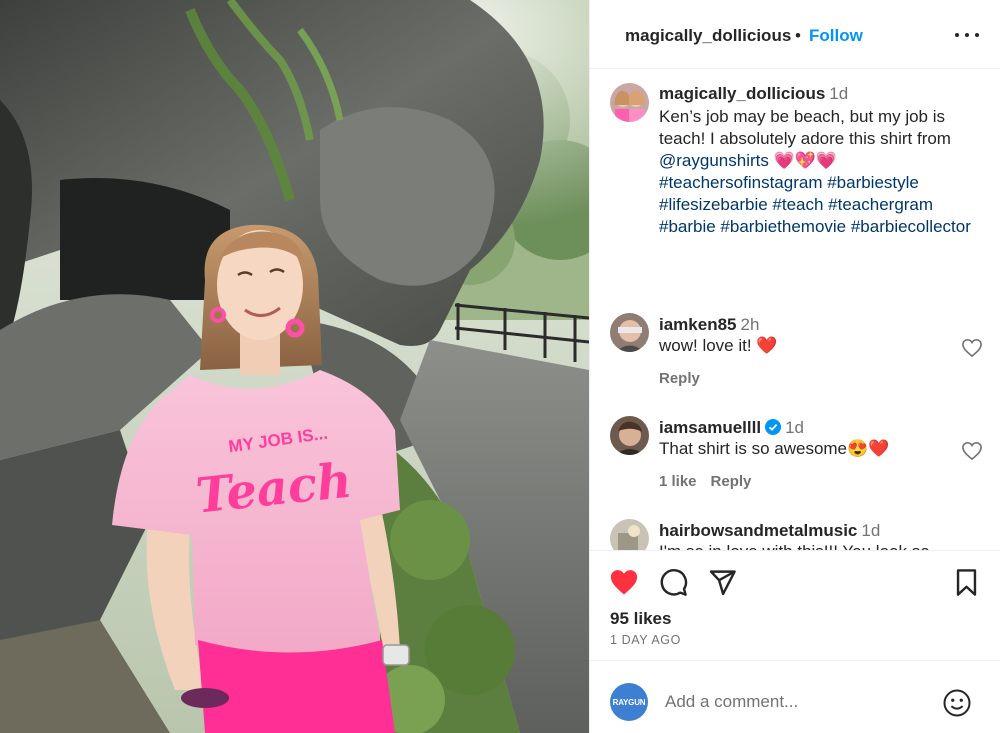  What do you see at coordinates (629, 102) in the screenshot?
I see `caption-author-avatar` at bounding box center [629, 102].